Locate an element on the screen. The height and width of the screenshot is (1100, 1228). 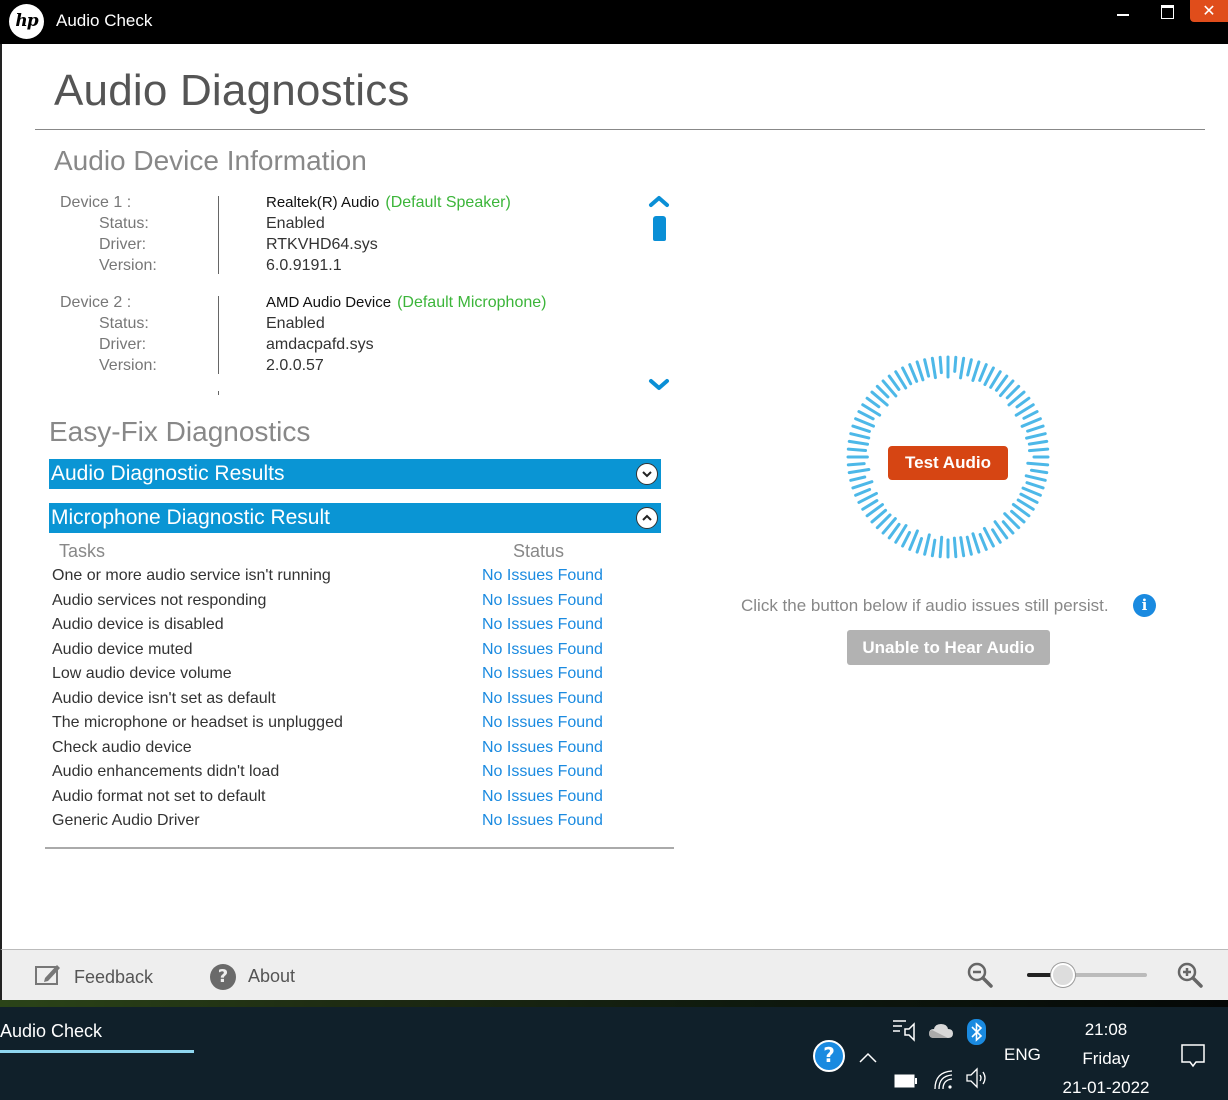
active-app-indicator is located at coordinates (97, 1051).